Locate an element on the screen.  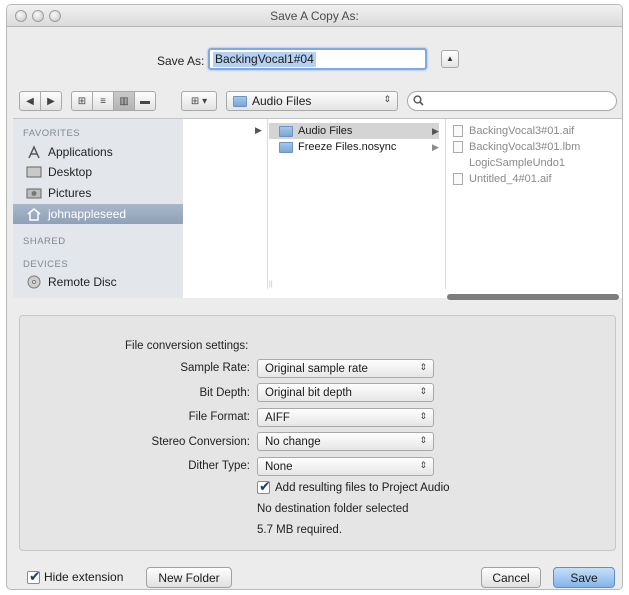
sample-rate-label: Sample Rate: is located at coordinates (215, 368).